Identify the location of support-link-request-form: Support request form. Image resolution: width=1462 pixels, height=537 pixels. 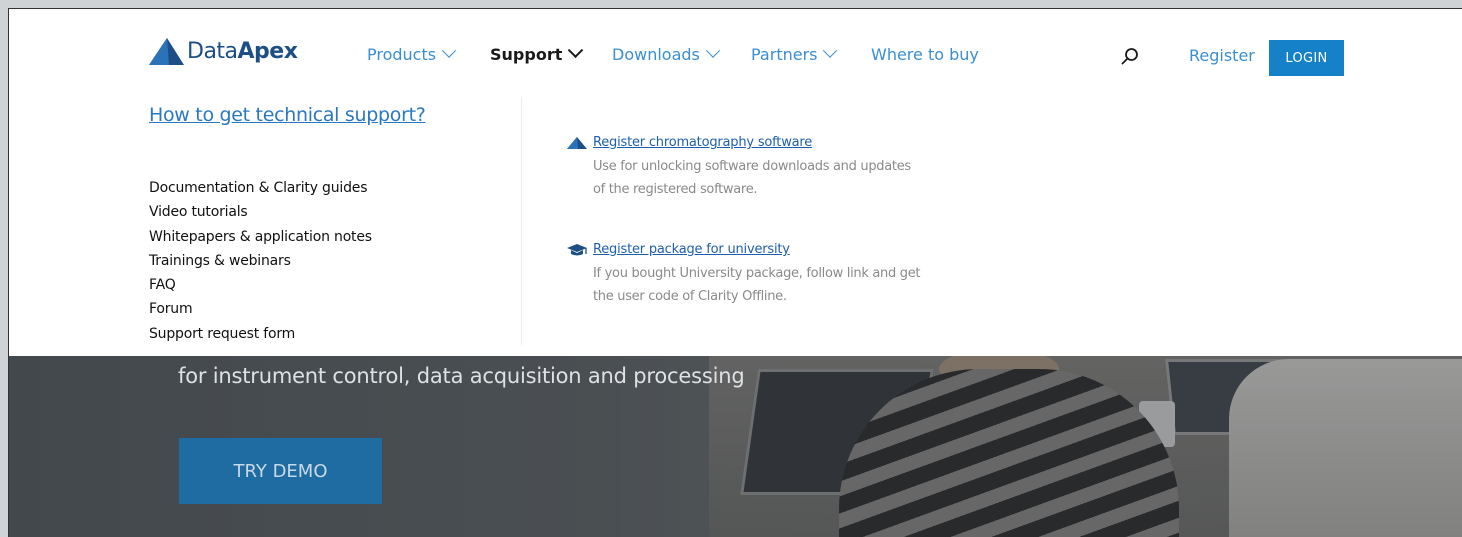
(260, 334).